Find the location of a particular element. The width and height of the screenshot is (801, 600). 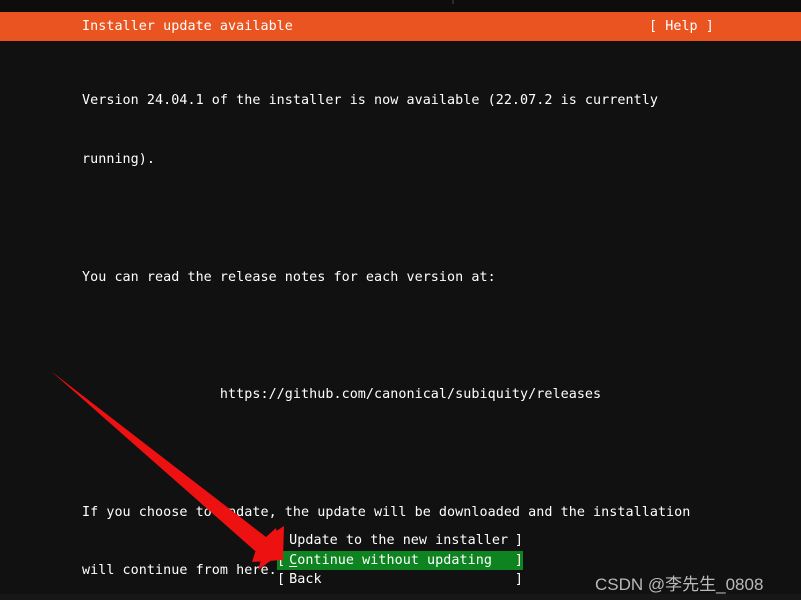

header-bar: Installer update available [ Help ] is located at coordinates (400, 26).